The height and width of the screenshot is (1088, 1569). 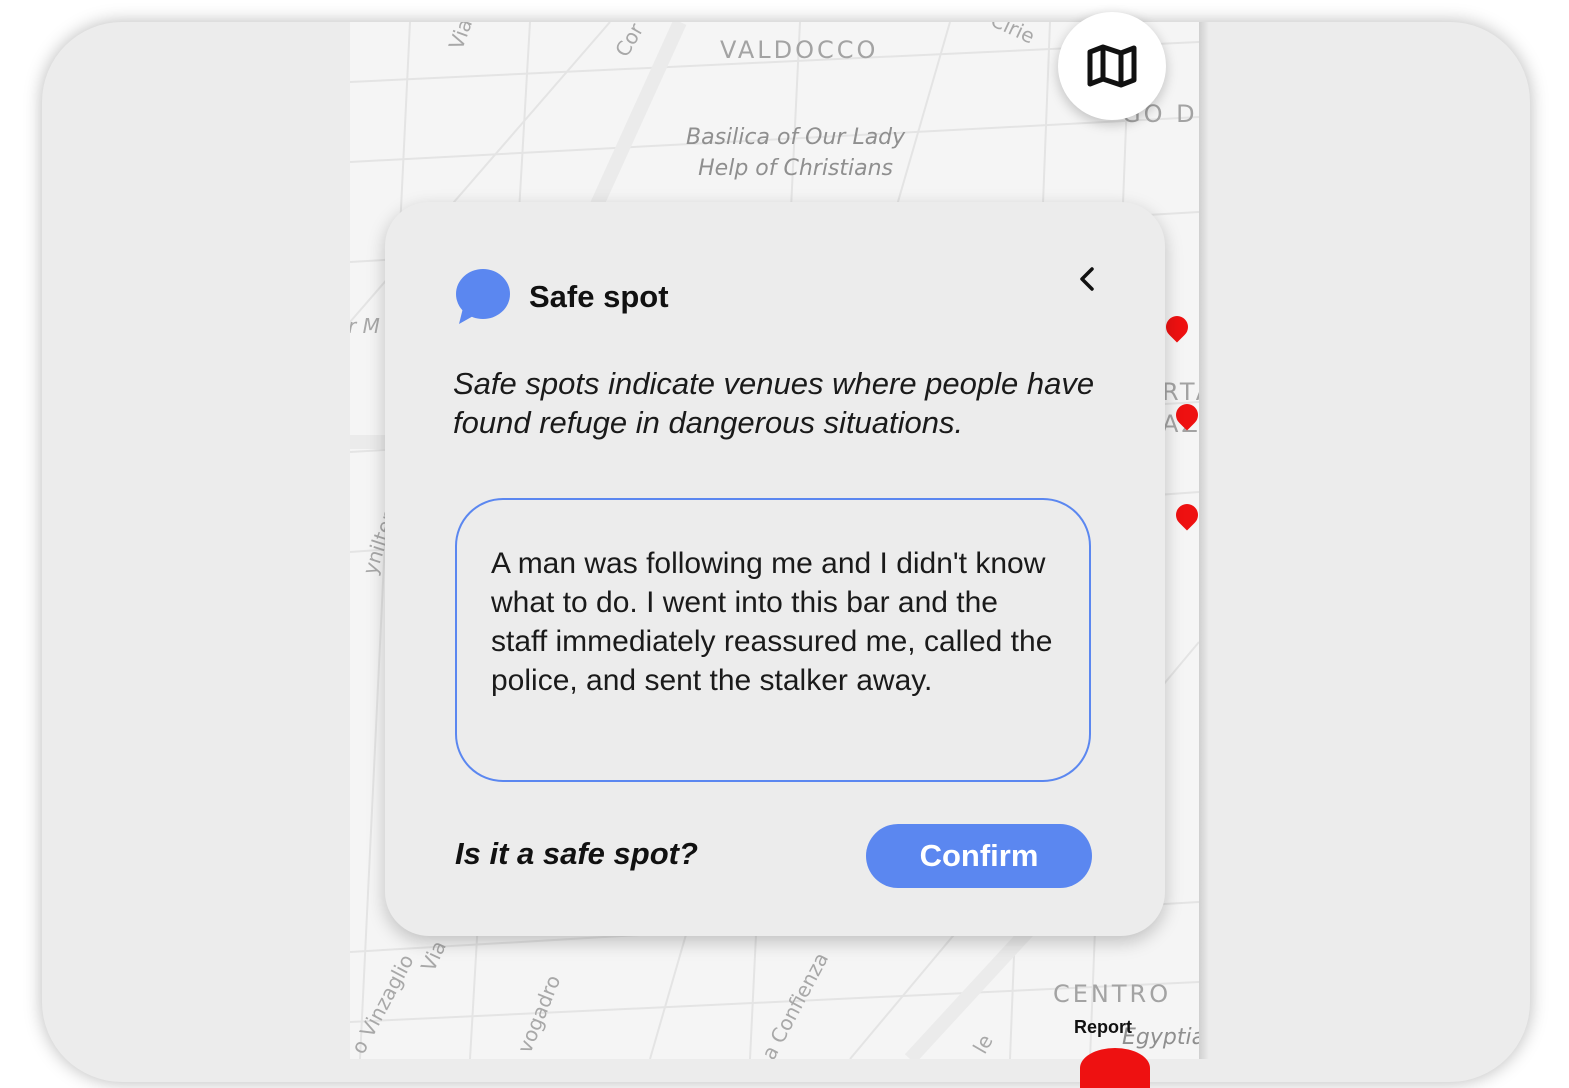 I want to click on map-icon, so click(x=1112, y=66).